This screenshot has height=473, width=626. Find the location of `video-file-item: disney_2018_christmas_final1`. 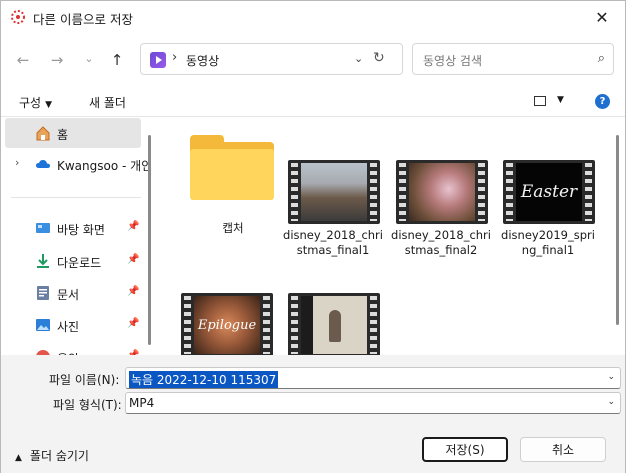

video-file-item: disney_2018_christmas_final1 is located at coordinates (333, 210).